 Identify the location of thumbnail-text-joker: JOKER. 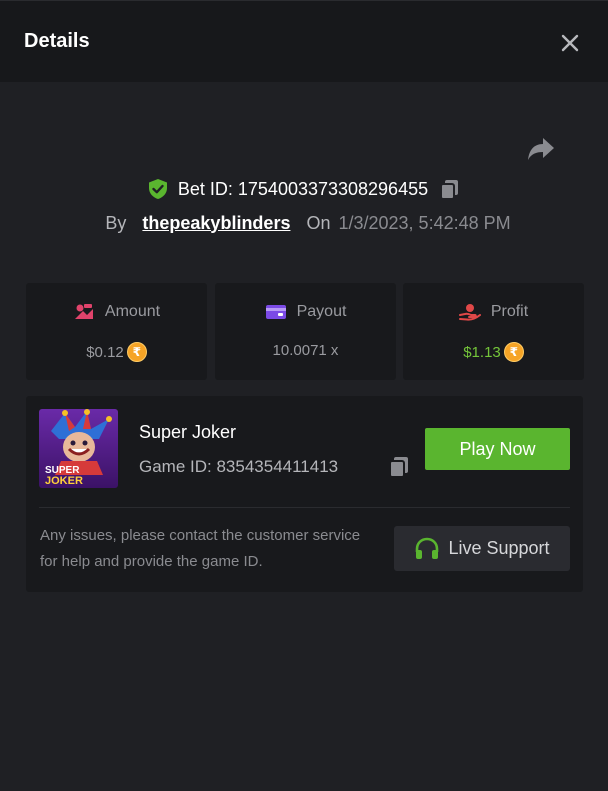
(64, 481).